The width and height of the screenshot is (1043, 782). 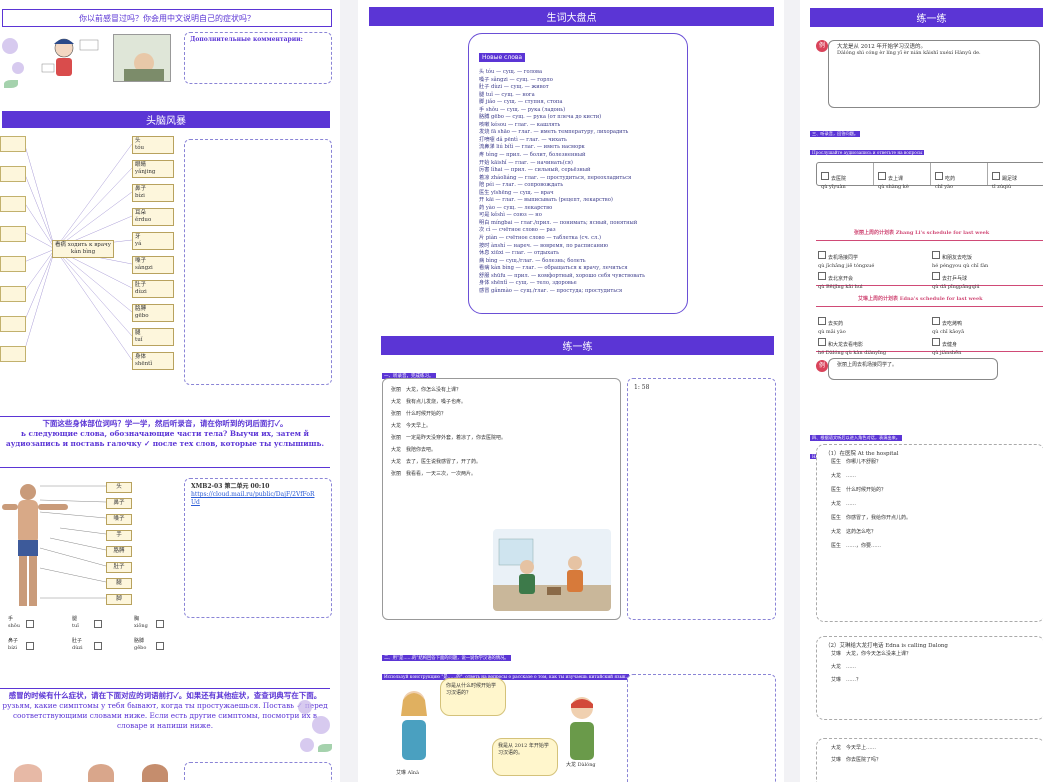 What do you see at coordinates (446, 658) in the screenshot?
I see `ex2-cn: 二、用“是……的”结构回答下面的问题，说一说你学汉语的情况。` at bounding box center [446, 658].